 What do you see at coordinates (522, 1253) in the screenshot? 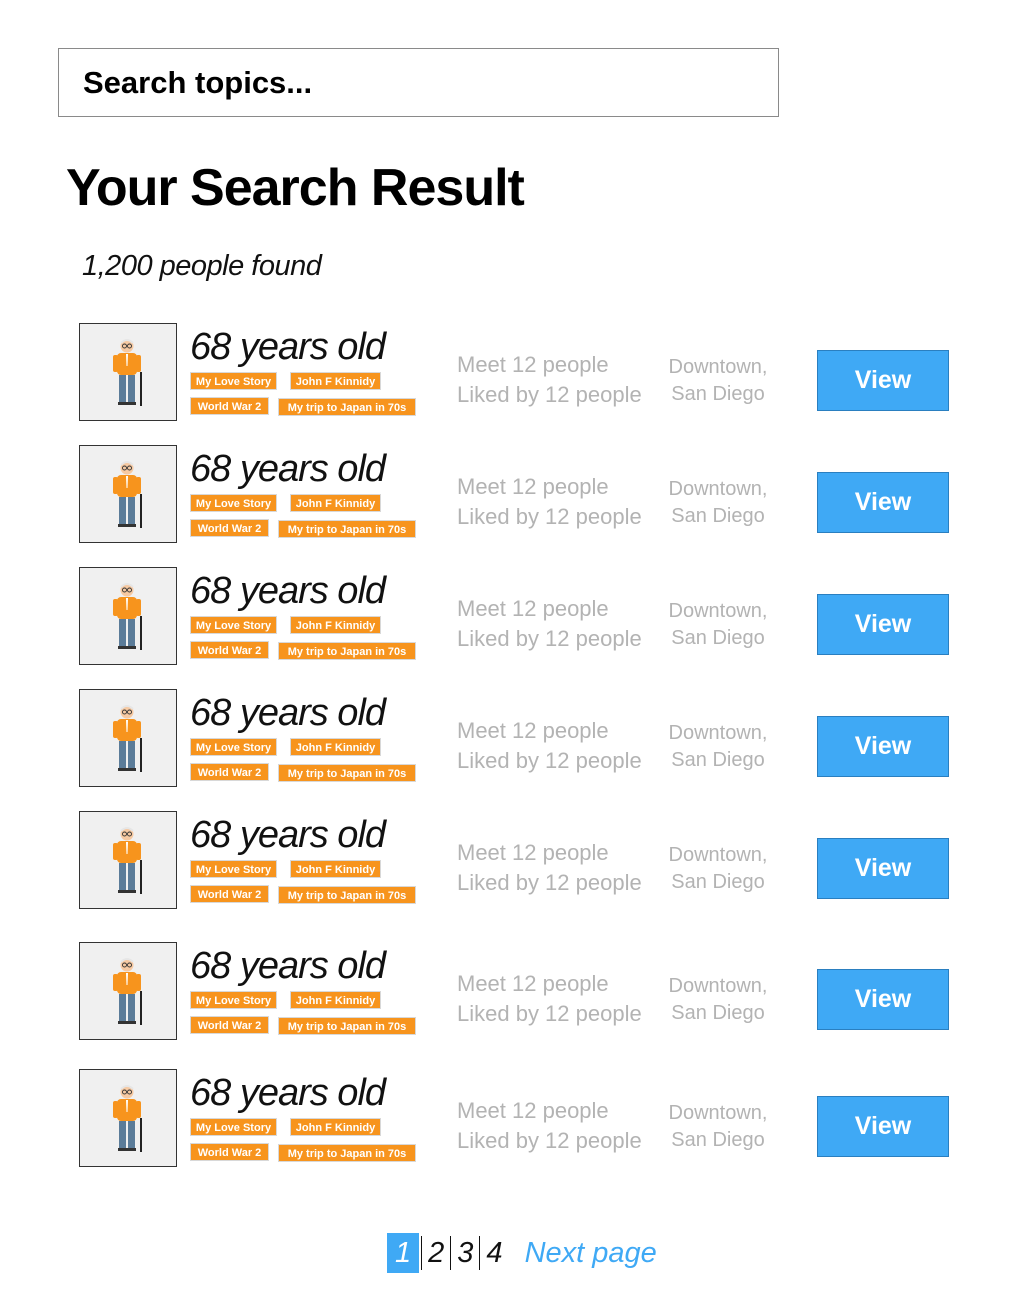
I see `pagination: 1 2 3 4 Next page` at bounding box center [522, 1253].